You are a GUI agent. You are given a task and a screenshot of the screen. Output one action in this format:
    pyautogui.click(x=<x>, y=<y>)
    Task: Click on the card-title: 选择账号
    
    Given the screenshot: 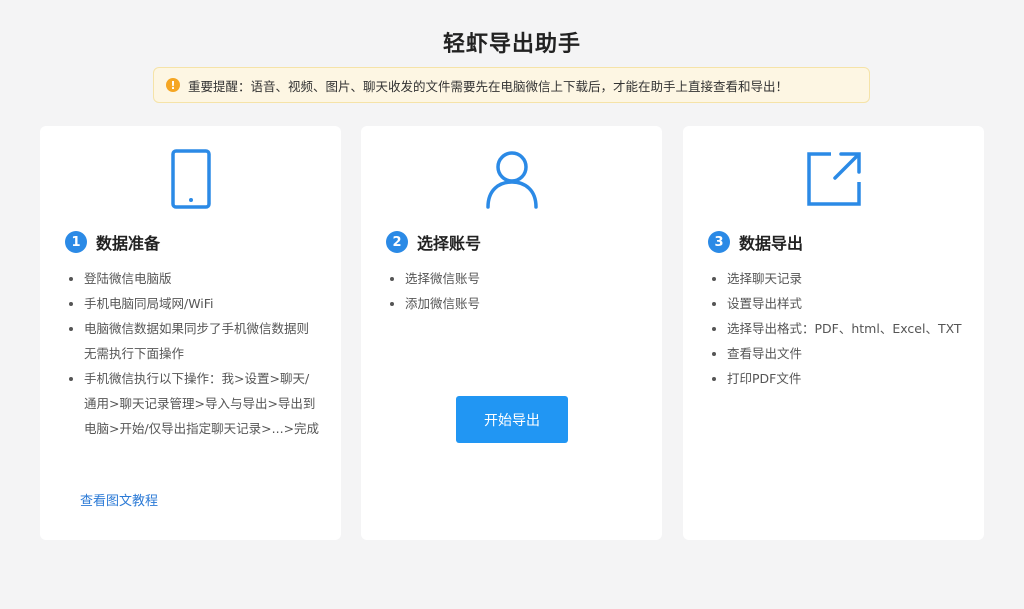 What is the action you would take?
    pyautogui.click(x=449, y=243)
    